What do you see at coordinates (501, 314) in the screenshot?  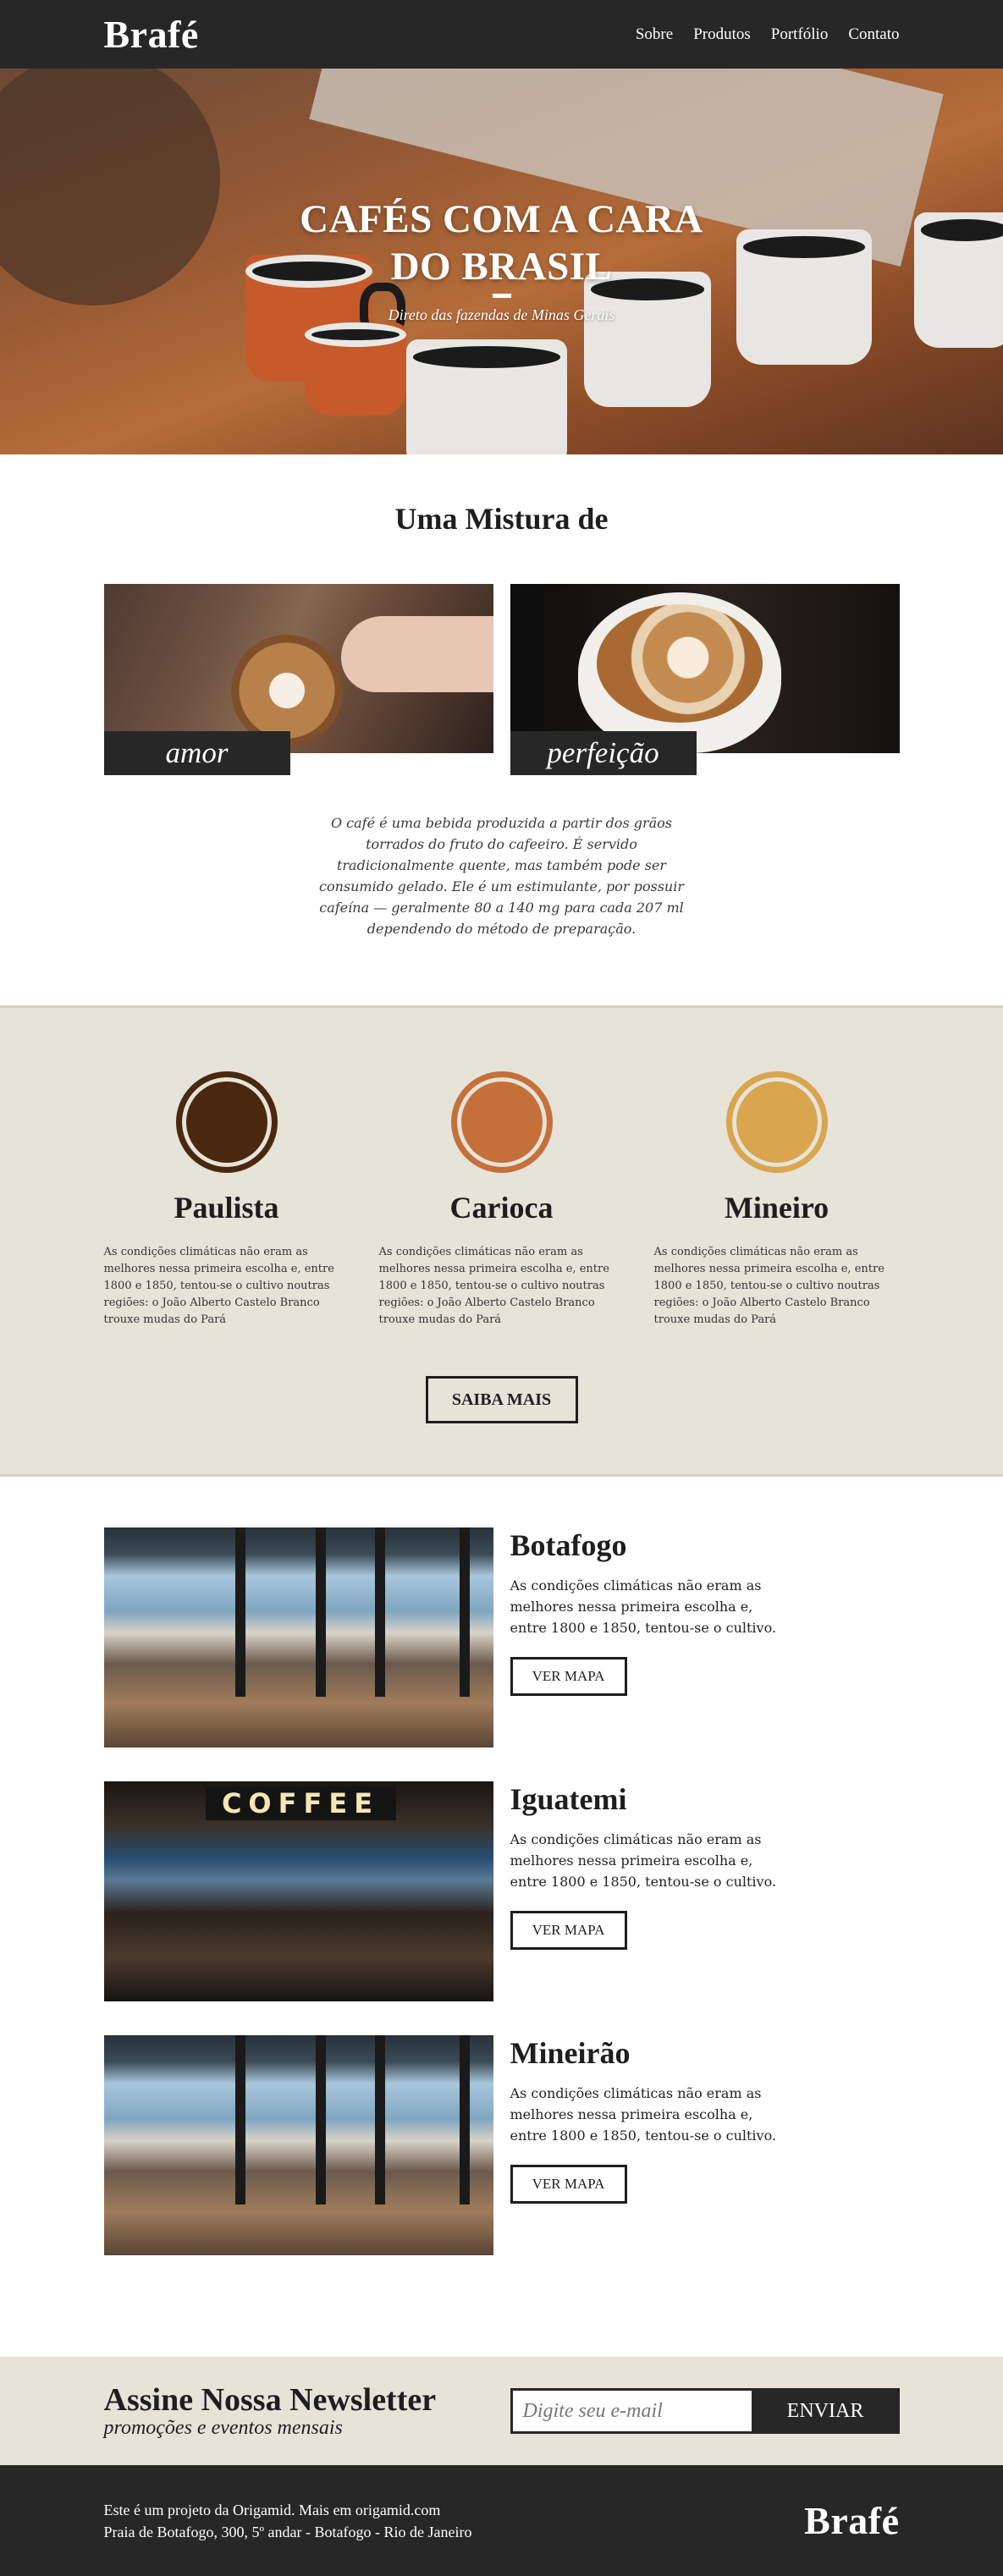 I see `hero-subtitle: Direto das fazendas de Minas Gerais` at bounding box center [501, 314].